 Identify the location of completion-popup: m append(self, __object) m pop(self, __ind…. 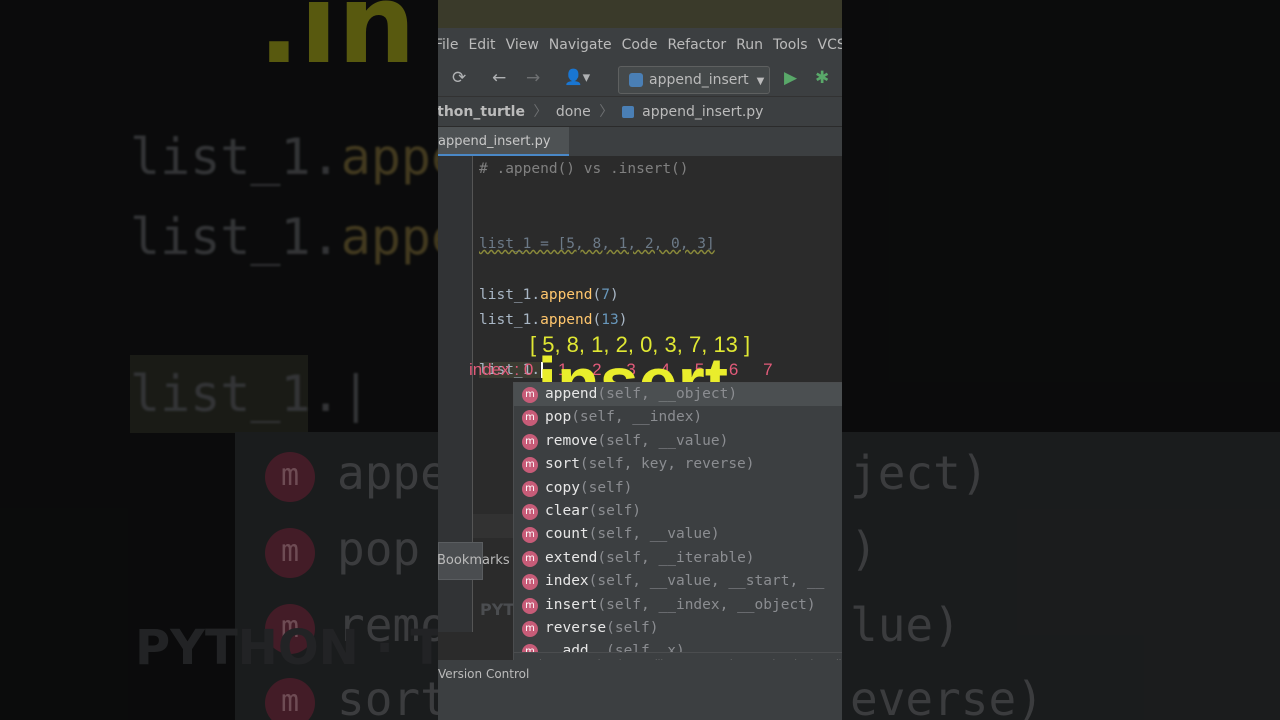
(677, 530).